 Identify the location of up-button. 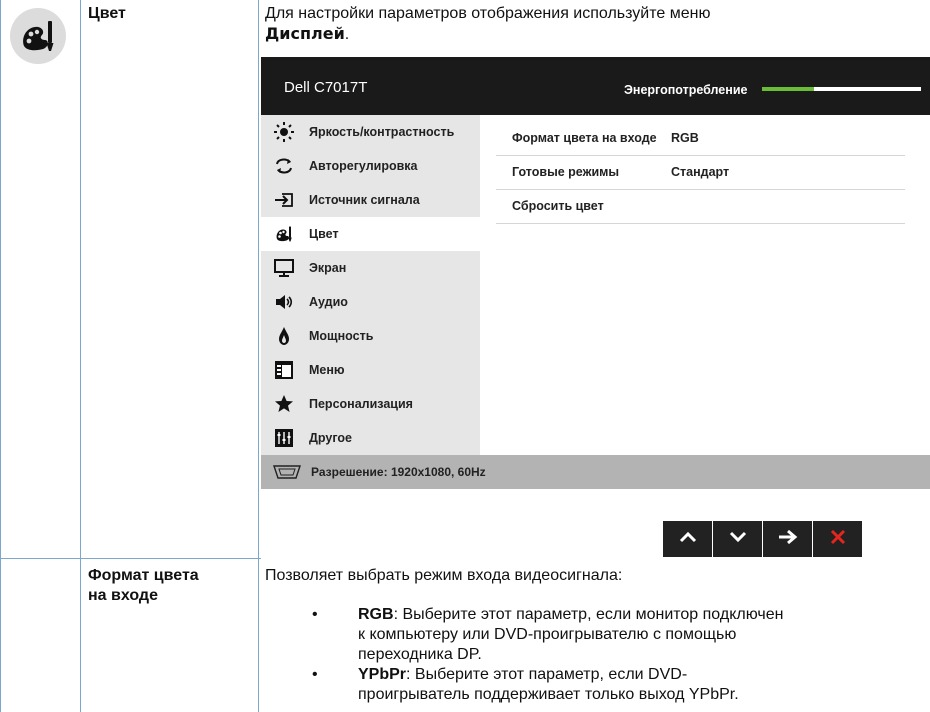
(687, 539).